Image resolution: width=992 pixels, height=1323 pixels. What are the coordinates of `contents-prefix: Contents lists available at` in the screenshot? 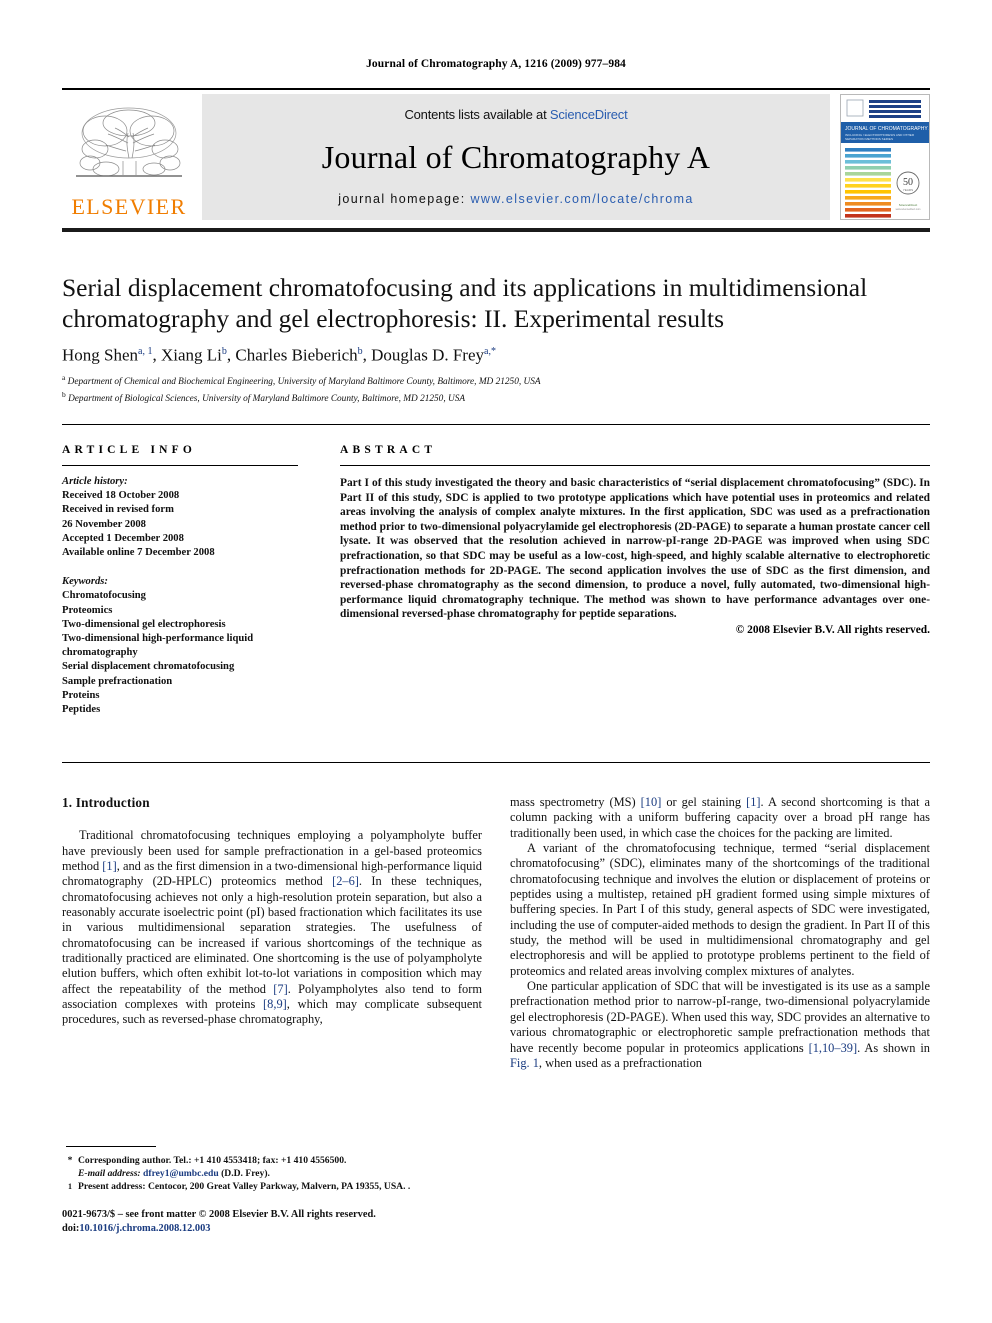 It's located at (477, 114).